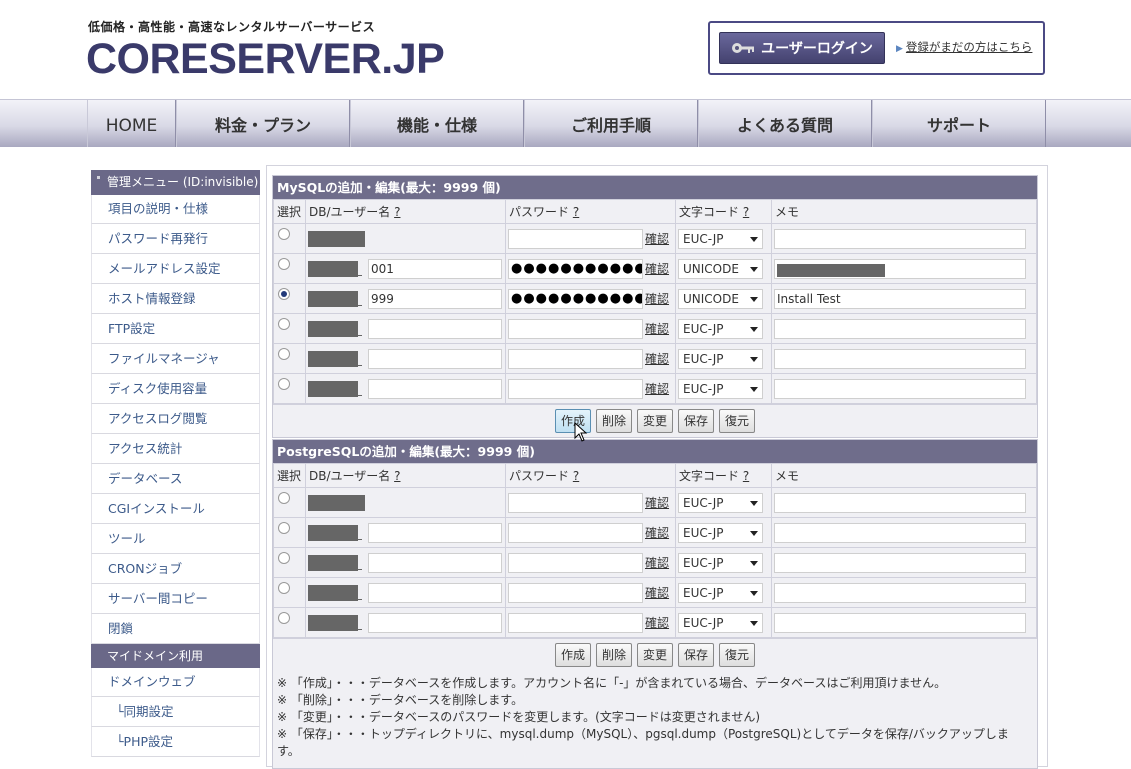 Image resolution: width=1131 pixels, height=769 pixels. I want to click on user-login-button: ユーザーログイン, so click(802, 48).